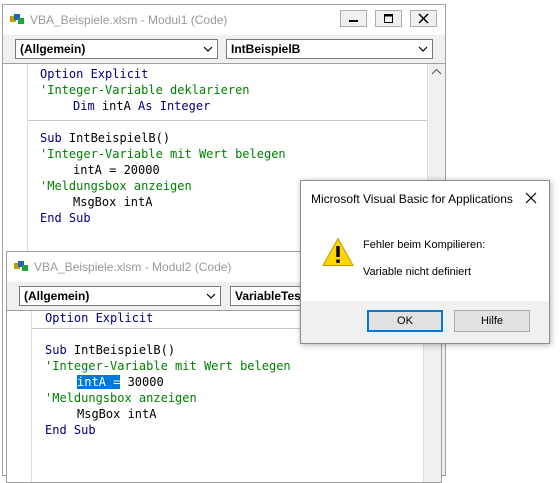 This screenshot has height=483, width=560. I want to click on code-line: intA = 30000, so click(120, 382).